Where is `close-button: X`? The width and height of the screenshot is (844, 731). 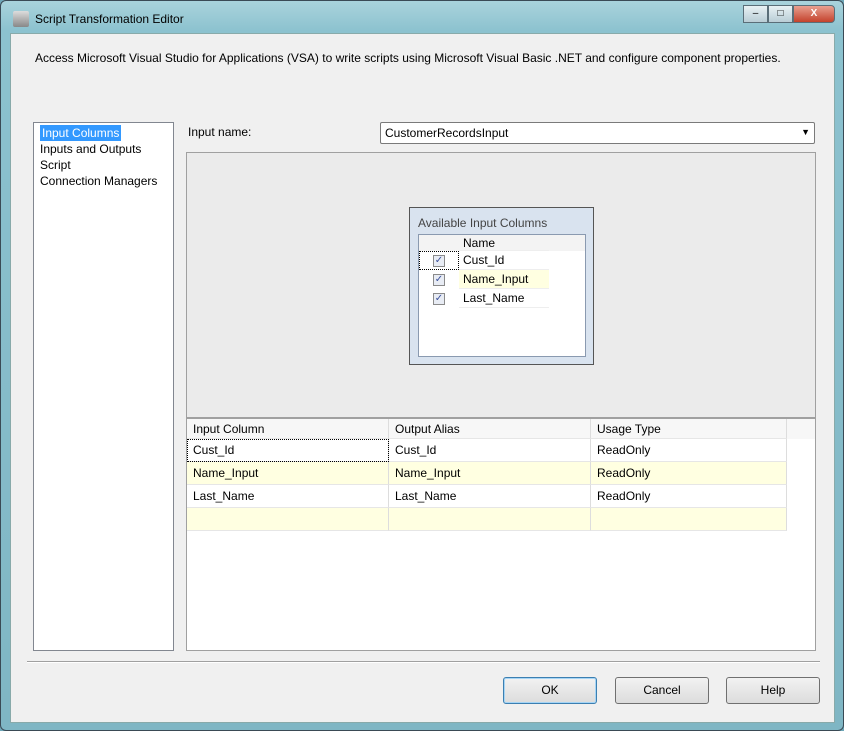 close-button: X is located at coordinates (814, 14).